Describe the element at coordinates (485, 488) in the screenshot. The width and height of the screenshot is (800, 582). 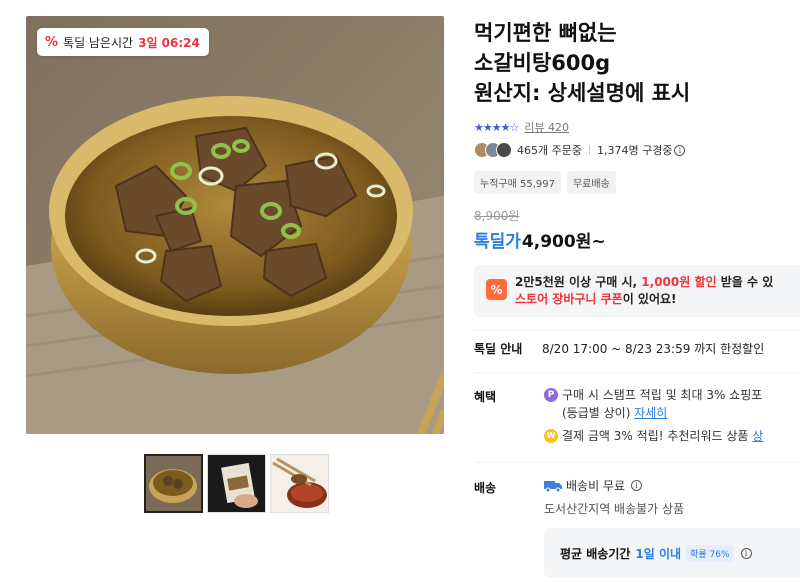
I see `shipping-label: 배송` at that location.